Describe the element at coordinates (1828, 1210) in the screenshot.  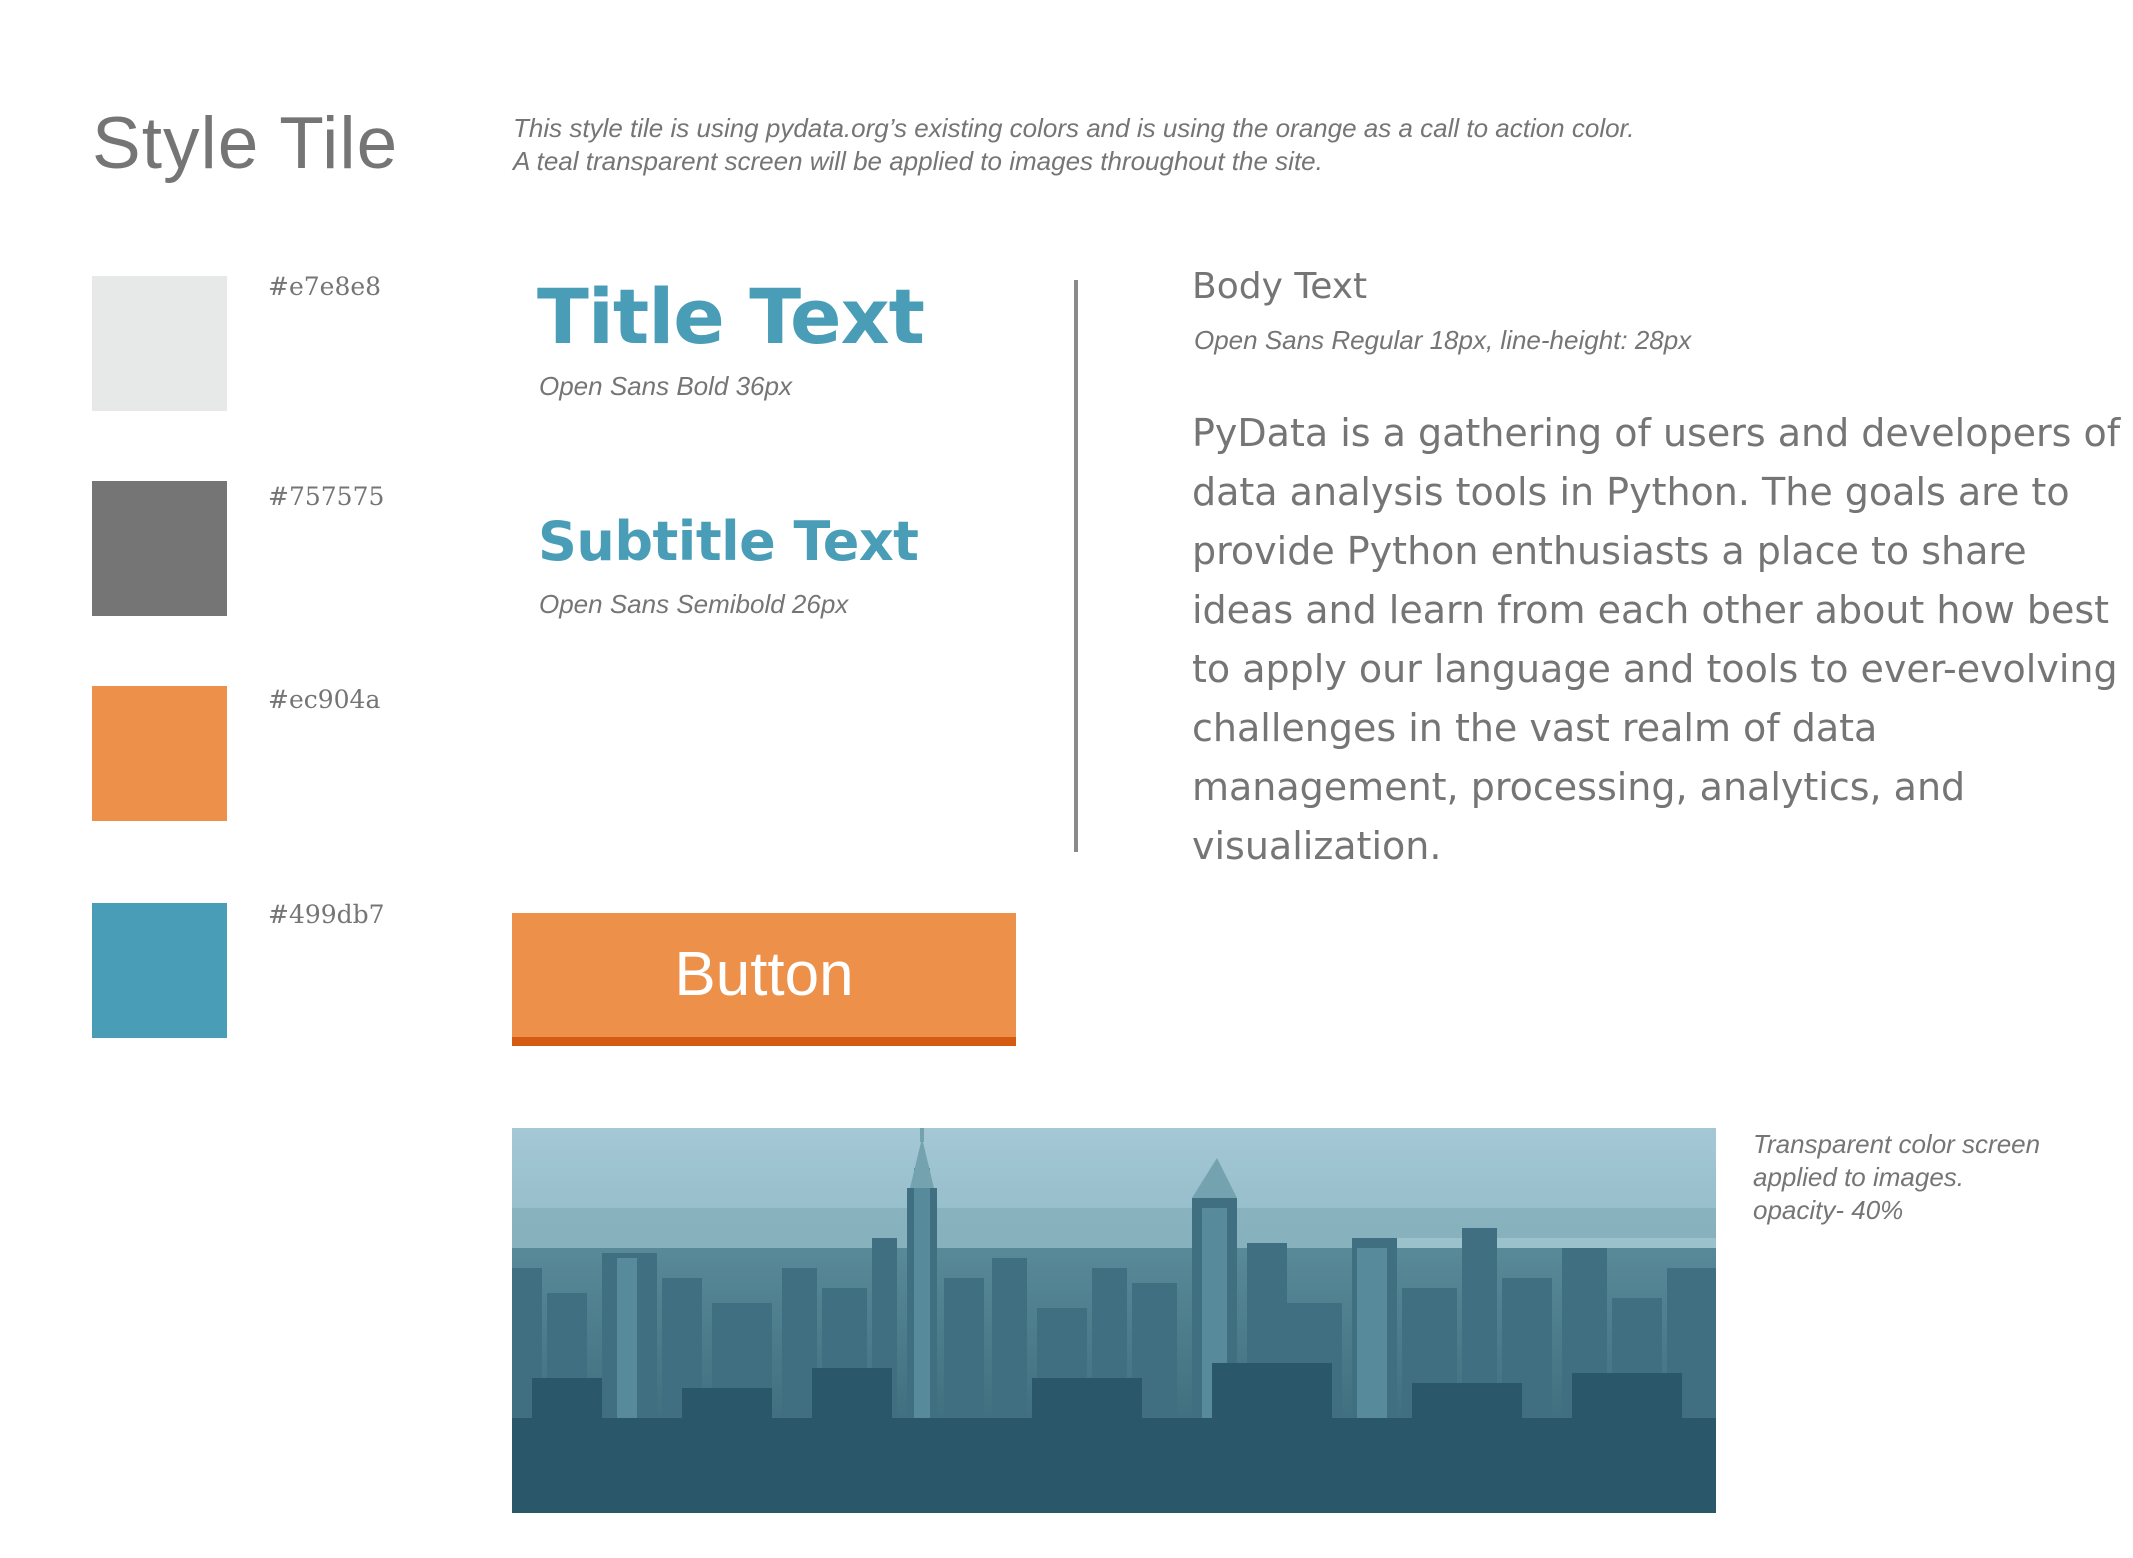
I see `caption-line-3: opacity- 40%` at that location.